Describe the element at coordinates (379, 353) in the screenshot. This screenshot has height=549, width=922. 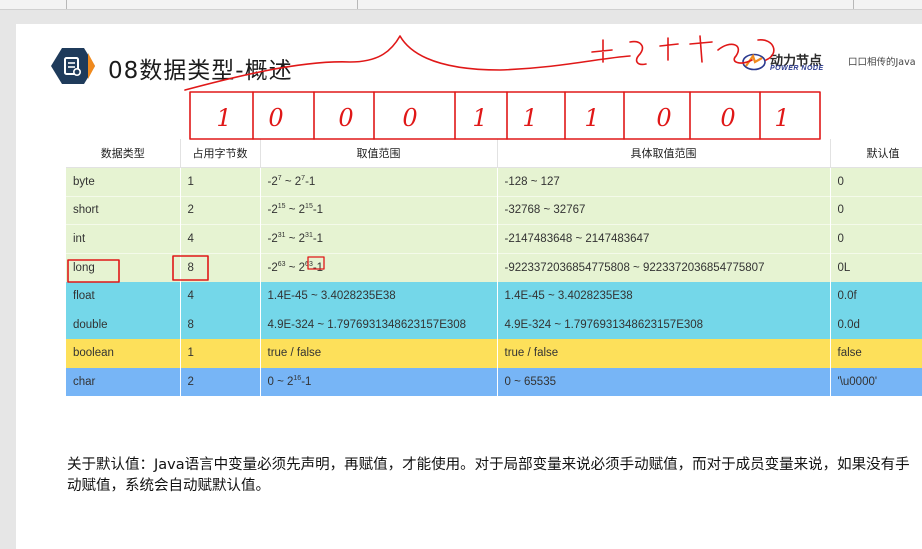
I see `range-cell: true / false` at that location.